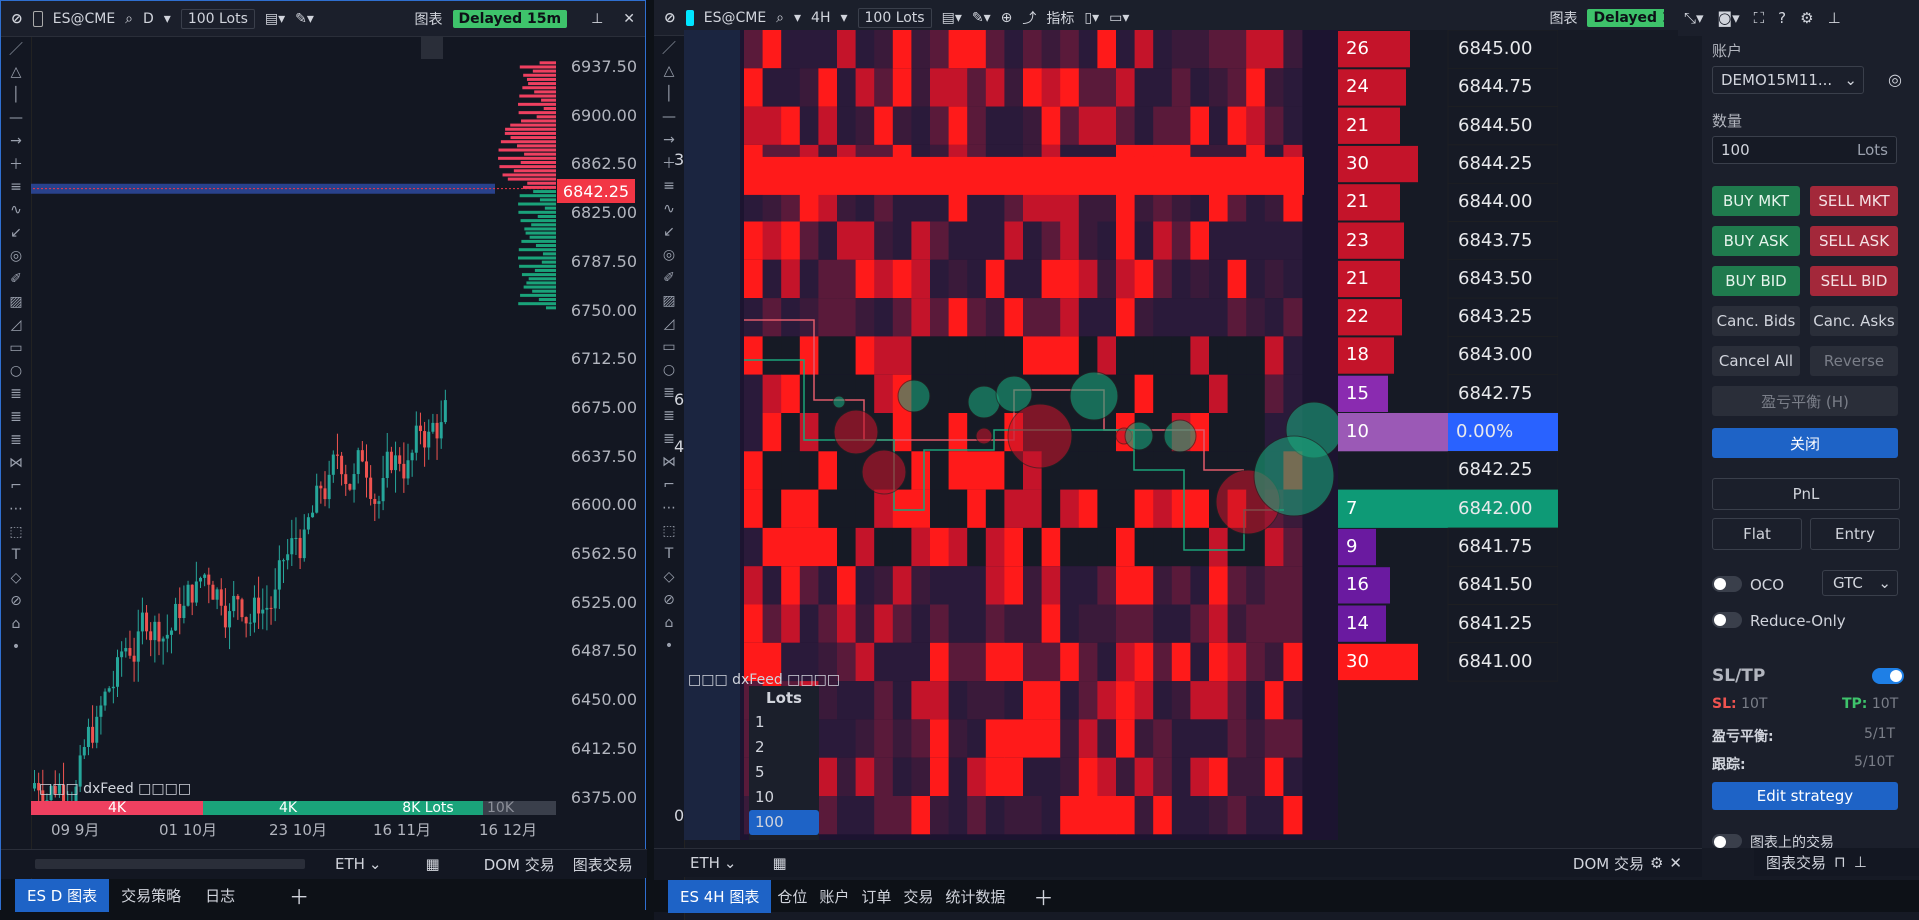  Describe the element at coordinates (918, 896) in the screenshot. I see `tab-trades: 交易` at that location.